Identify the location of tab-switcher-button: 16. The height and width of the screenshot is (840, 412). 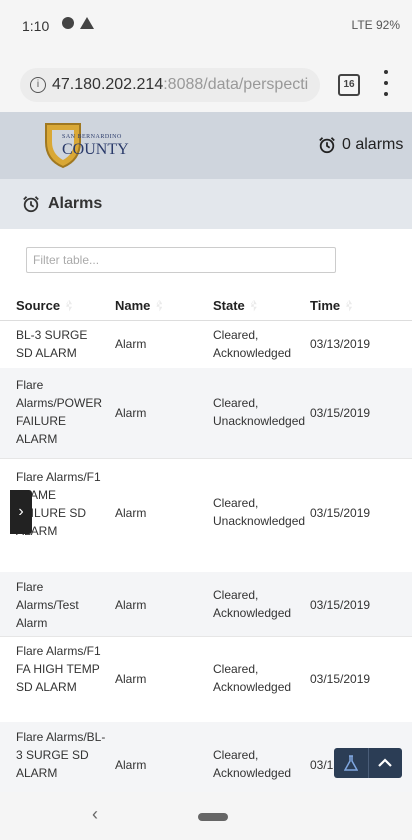
(349, 85).